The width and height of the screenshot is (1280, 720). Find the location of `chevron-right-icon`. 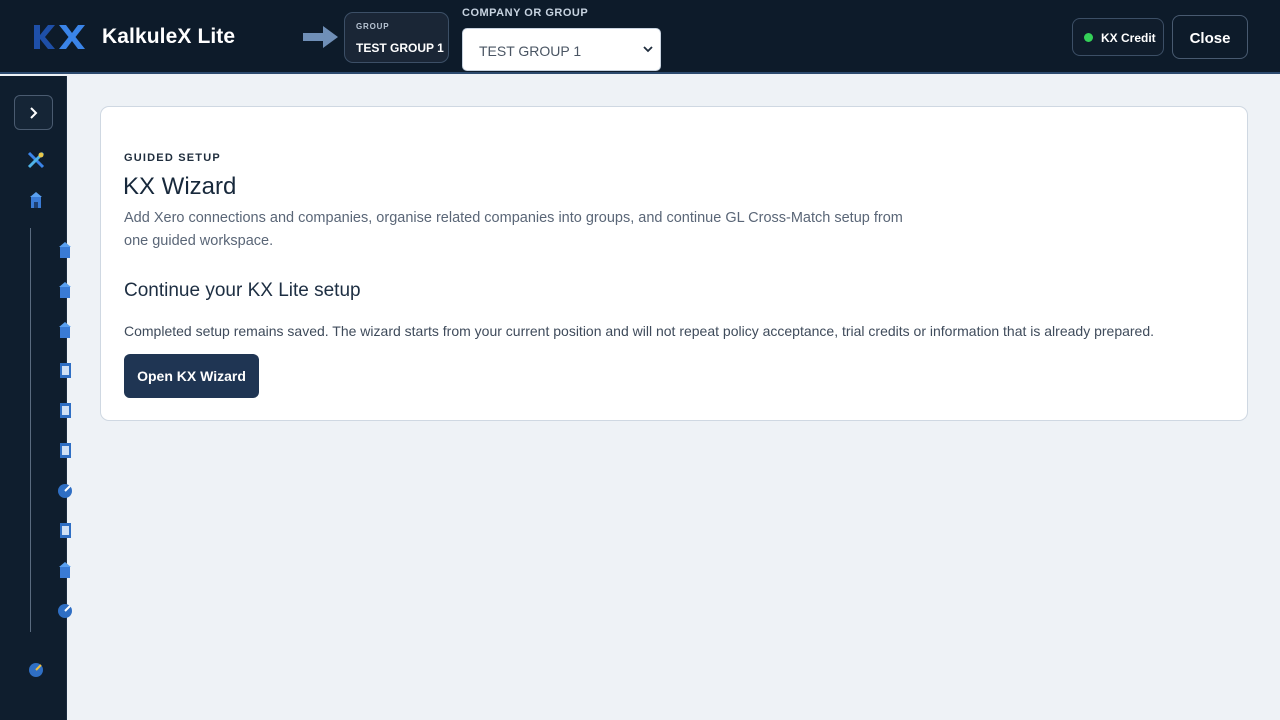

chevron-right-icon is located at coordinates (34, 113).